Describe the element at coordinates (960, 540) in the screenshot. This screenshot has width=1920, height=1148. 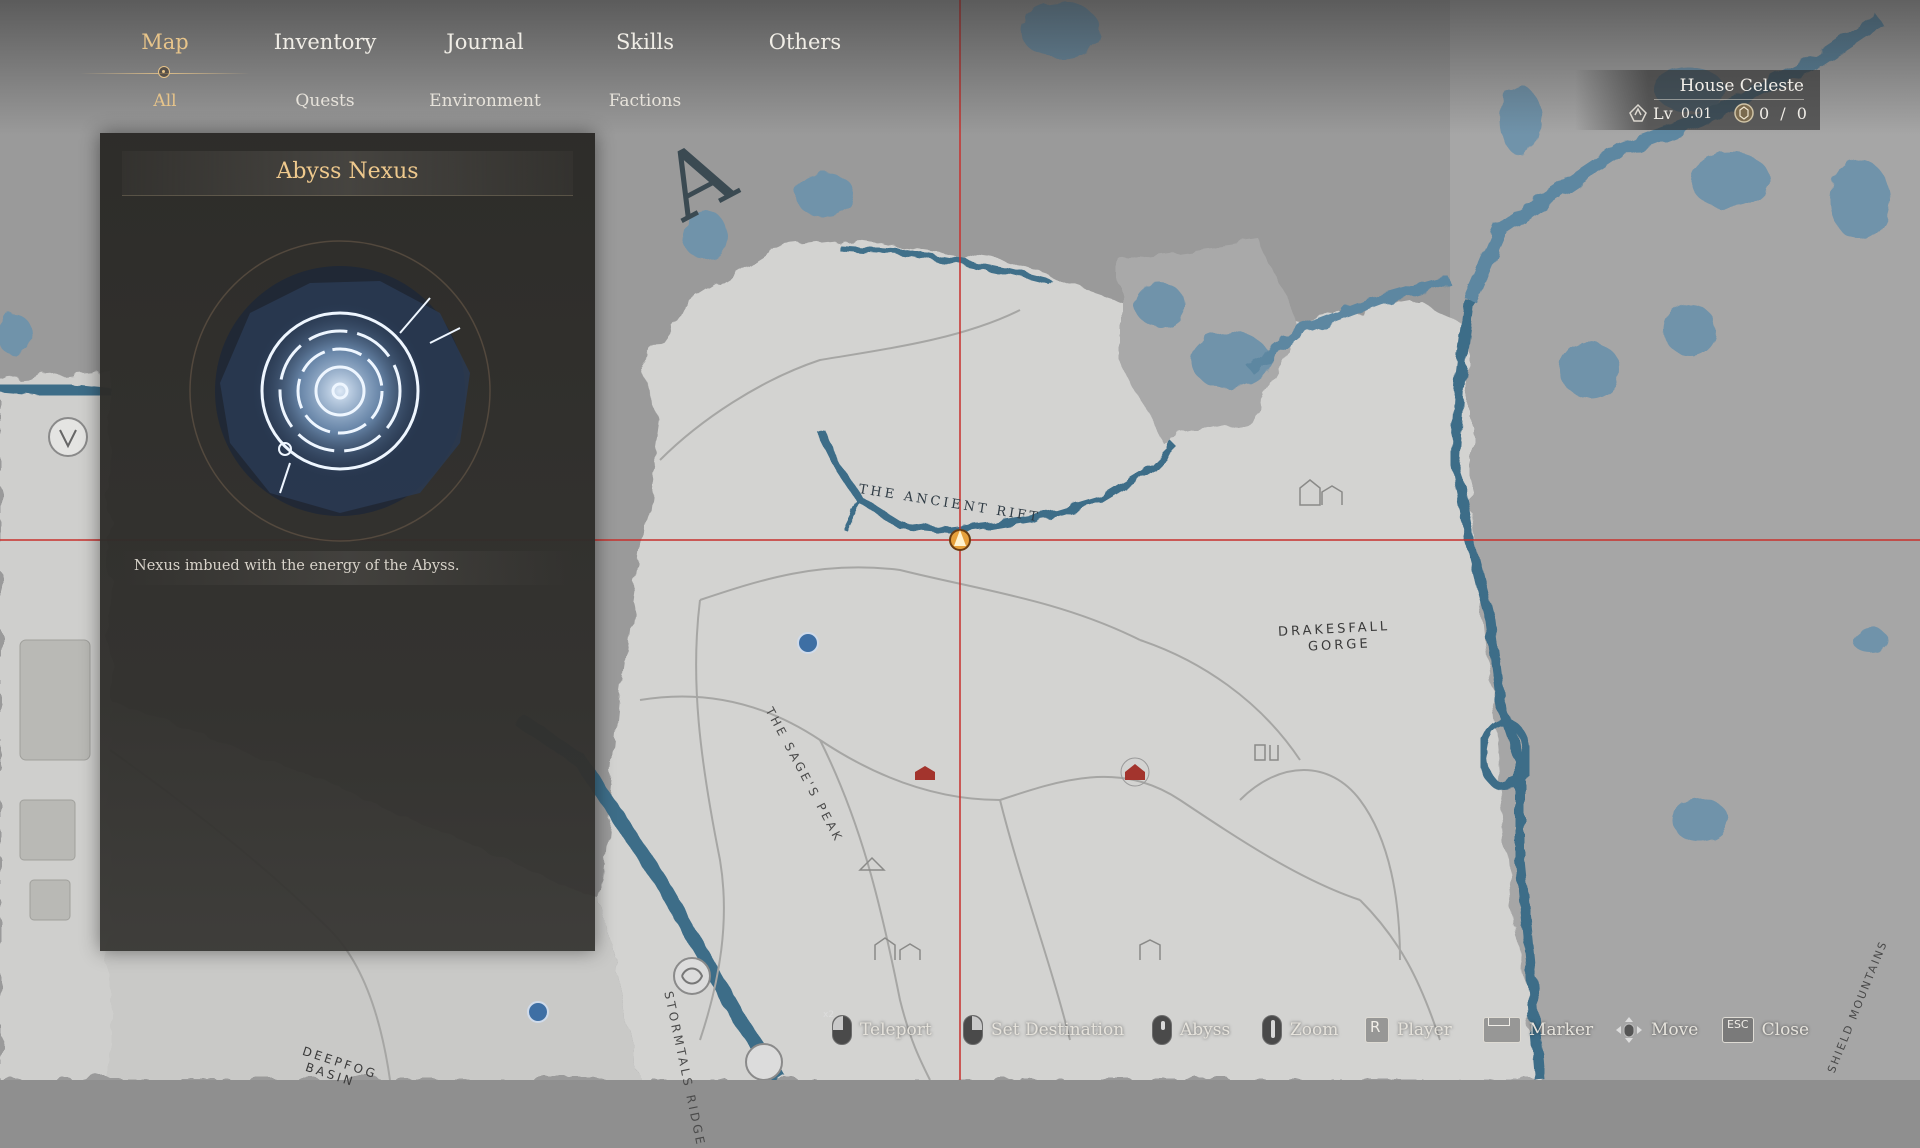
I see `abyss-nexus-marker` at that location.